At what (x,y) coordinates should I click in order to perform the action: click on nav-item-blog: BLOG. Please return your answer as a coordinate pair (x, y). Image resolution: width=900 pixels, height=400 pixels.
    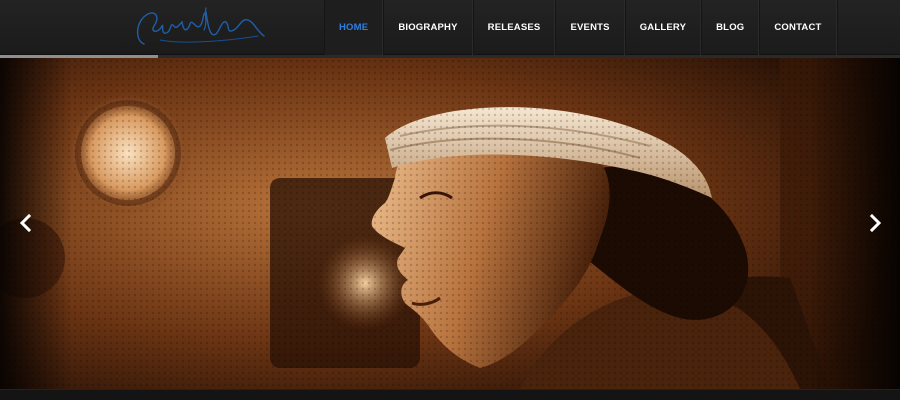
    Looking at the image, I should click on (730, 27).